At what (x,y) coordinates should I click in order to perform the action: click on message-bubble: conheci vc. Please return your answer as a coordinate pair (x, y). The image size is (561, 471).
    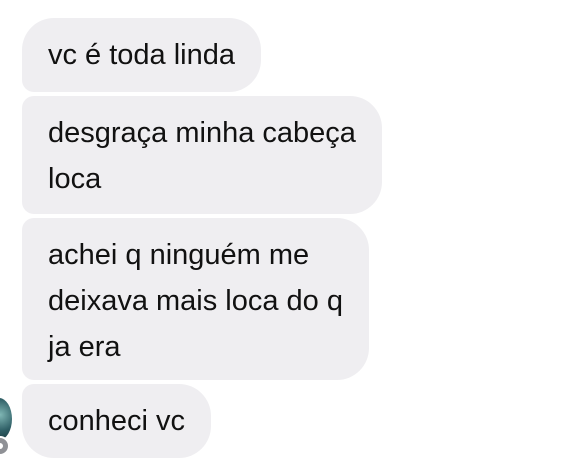
    Looking at the image, I should click on (117, 421).